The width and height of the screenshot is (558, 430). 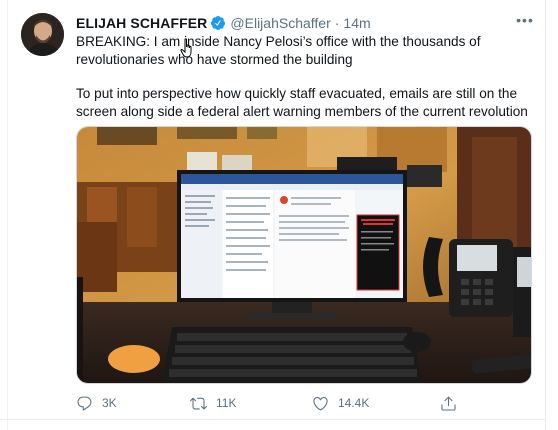 What do you see at coordinates (188, 49) in the screenshot?
I see `hand-cursor-icon` at bounding box center [188, 49].